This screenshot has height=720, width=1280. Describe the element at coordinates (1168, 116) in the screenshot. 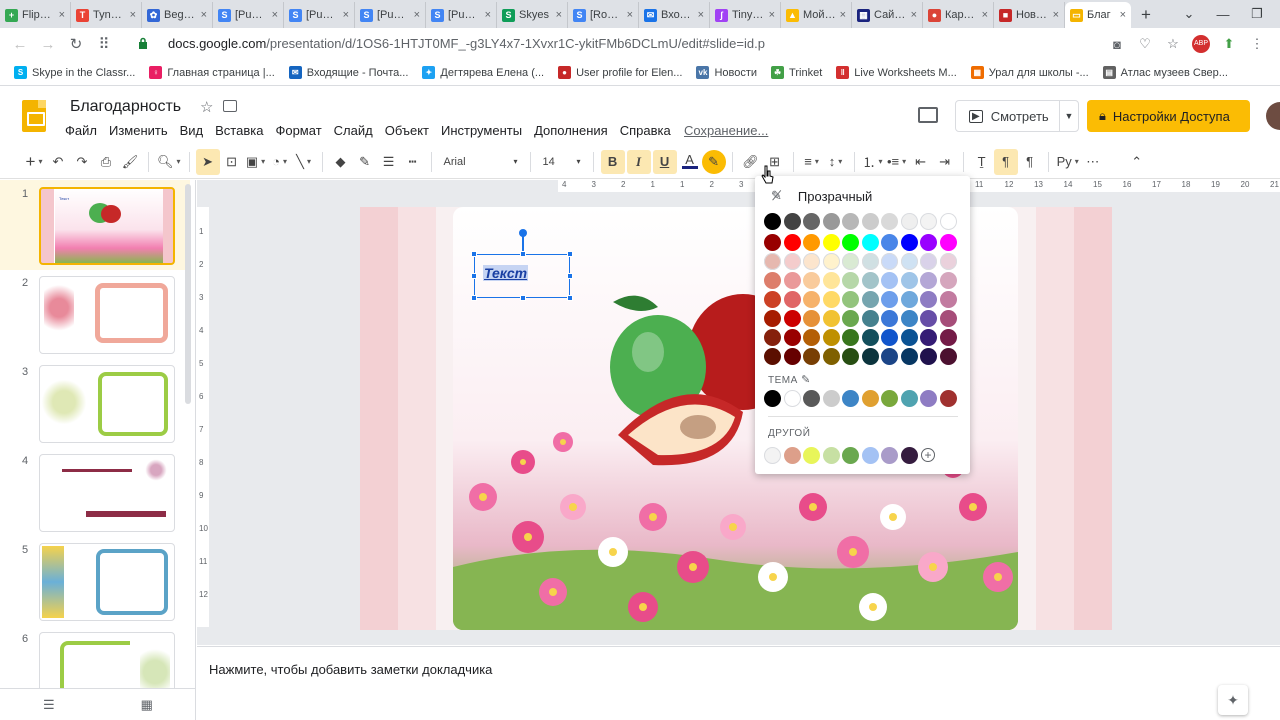

I see `share-button: 🔒︎ Настройки Доступа` at that location.